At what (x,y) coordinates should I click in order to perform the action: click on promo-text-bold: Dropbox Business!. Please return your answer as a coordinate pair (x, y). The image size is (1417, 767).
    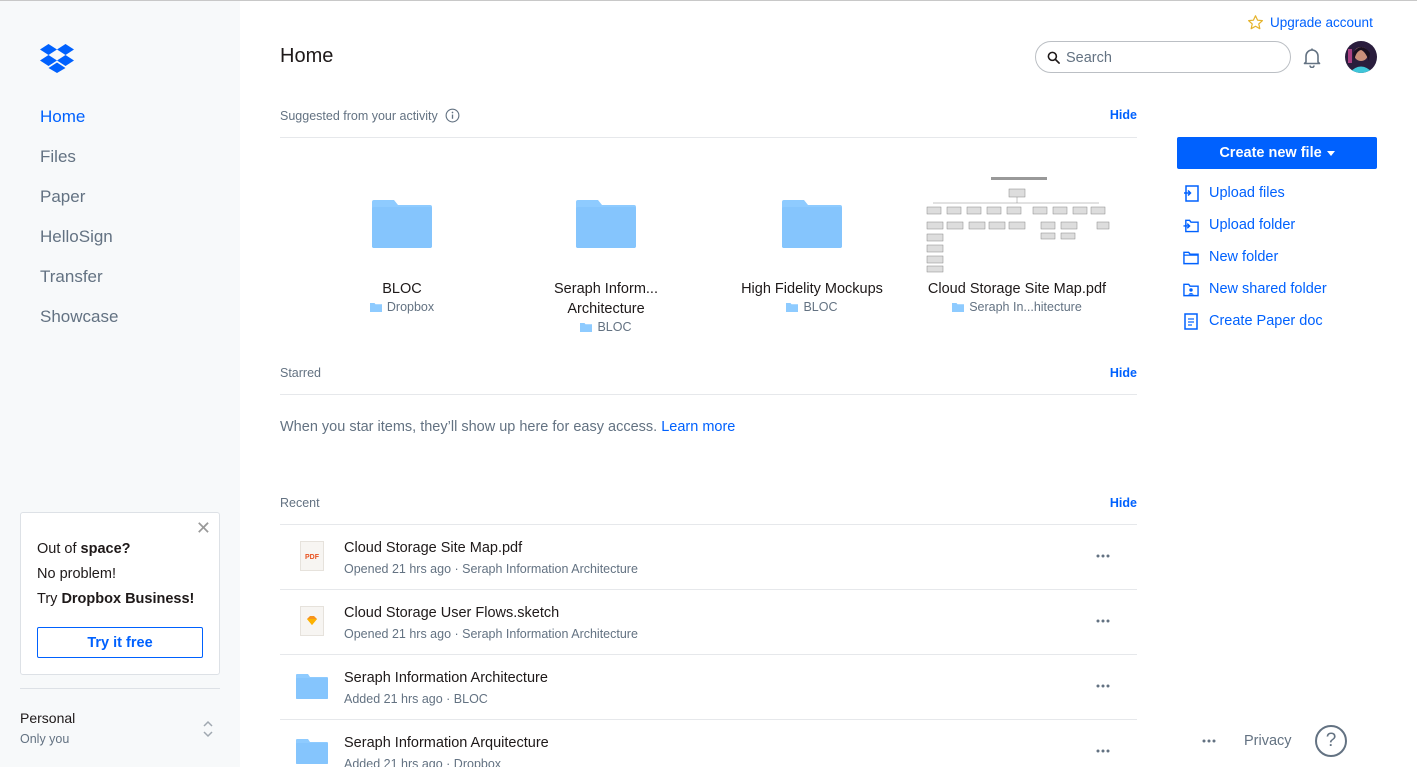
    Looking at the image, I should click on (128, 599).